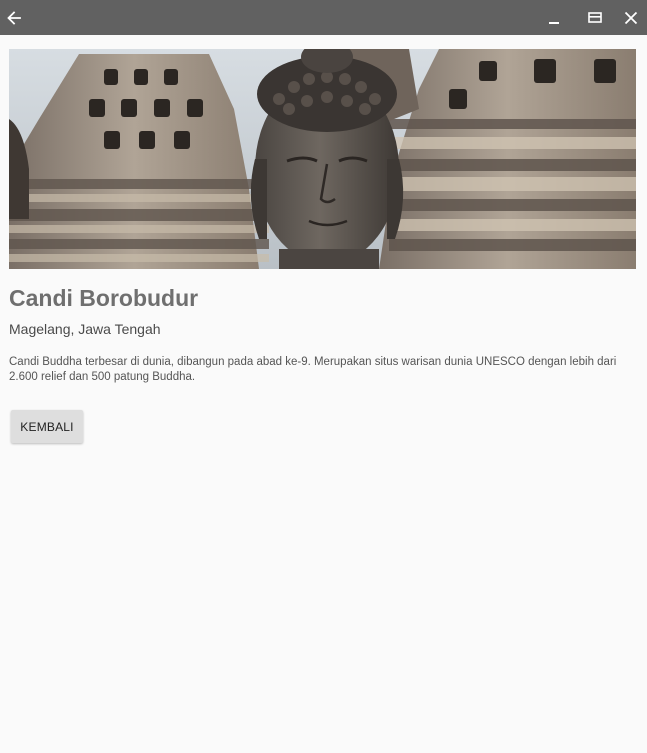 This screenshot has width=647, height=753. Describe the element at coordinates (85, 329) in the screenshot. I see `place-location: Magelang, Jawa Tengah` at that location.